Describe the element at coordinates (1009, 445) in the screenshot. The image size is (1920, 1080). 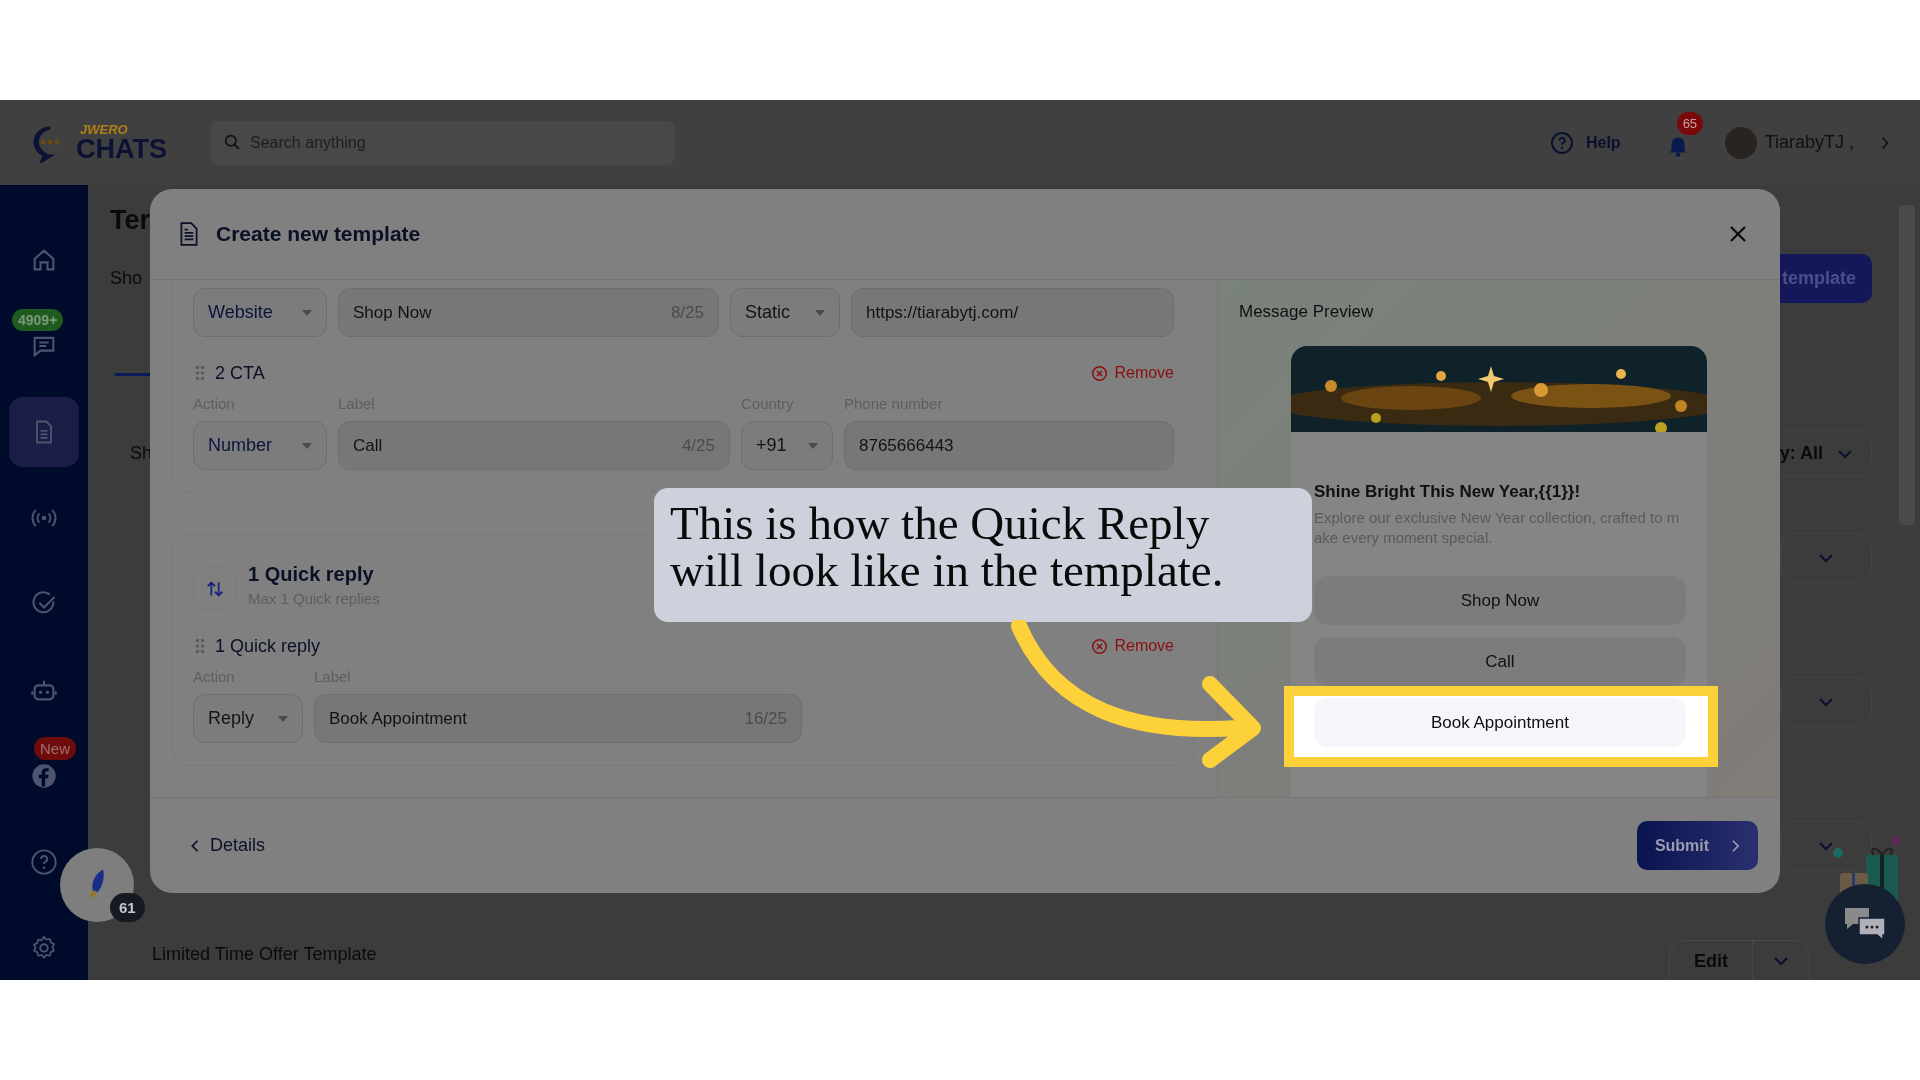
I see `phone-field: 8765666443` at that location.